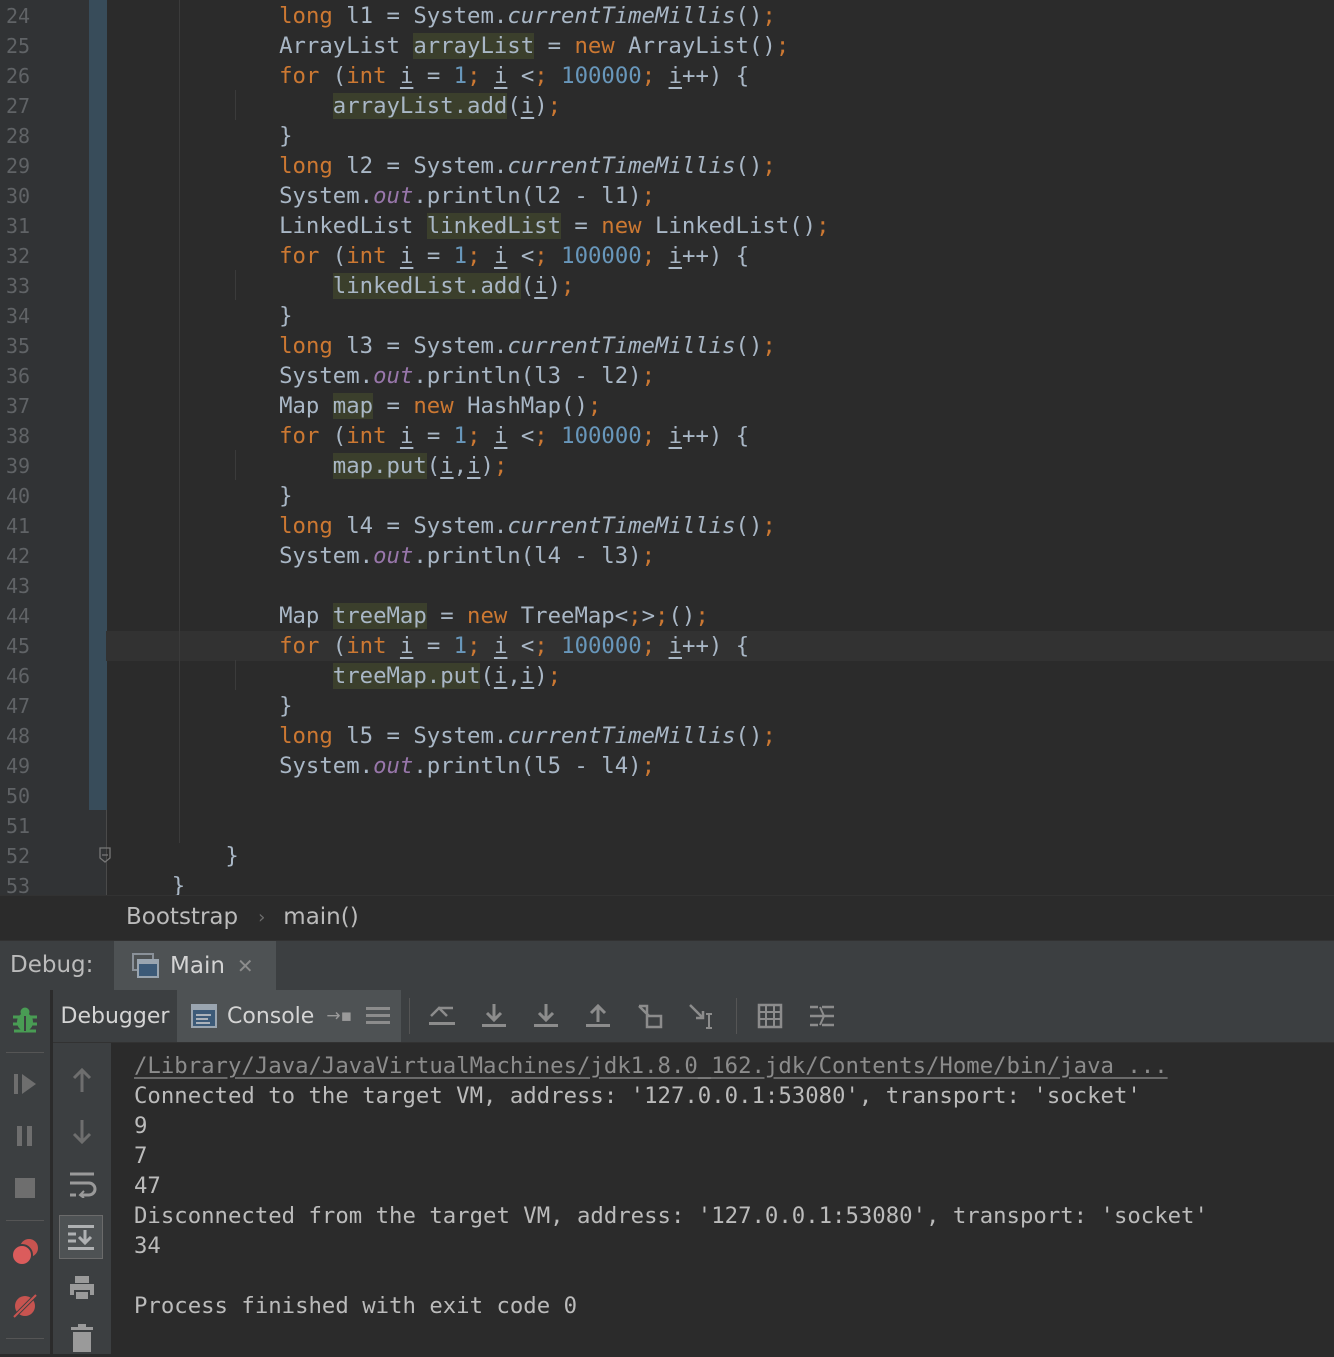 This screenshot has height=1357, width=1334. What do you see at coordinates (182, 917) in the screenshot?
I see `breadcrumb-class: Bootstrap` at bounding box center [182, 917].